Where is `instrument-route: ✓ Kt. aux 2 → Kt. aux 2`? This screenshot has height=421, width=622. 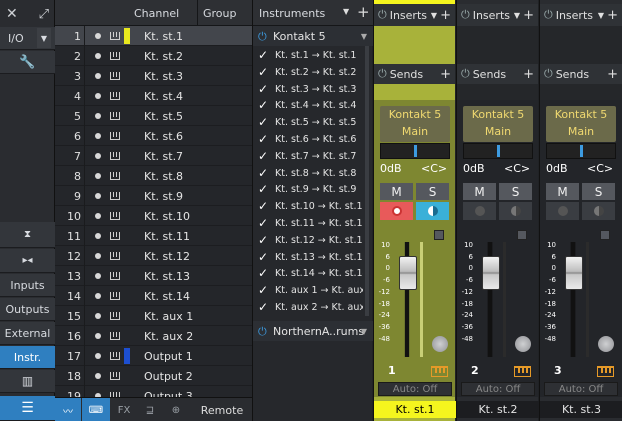 instrument-route: ✓ Kt. aux 2 → Kt. aux 2 is located at coordinates (313, 307).